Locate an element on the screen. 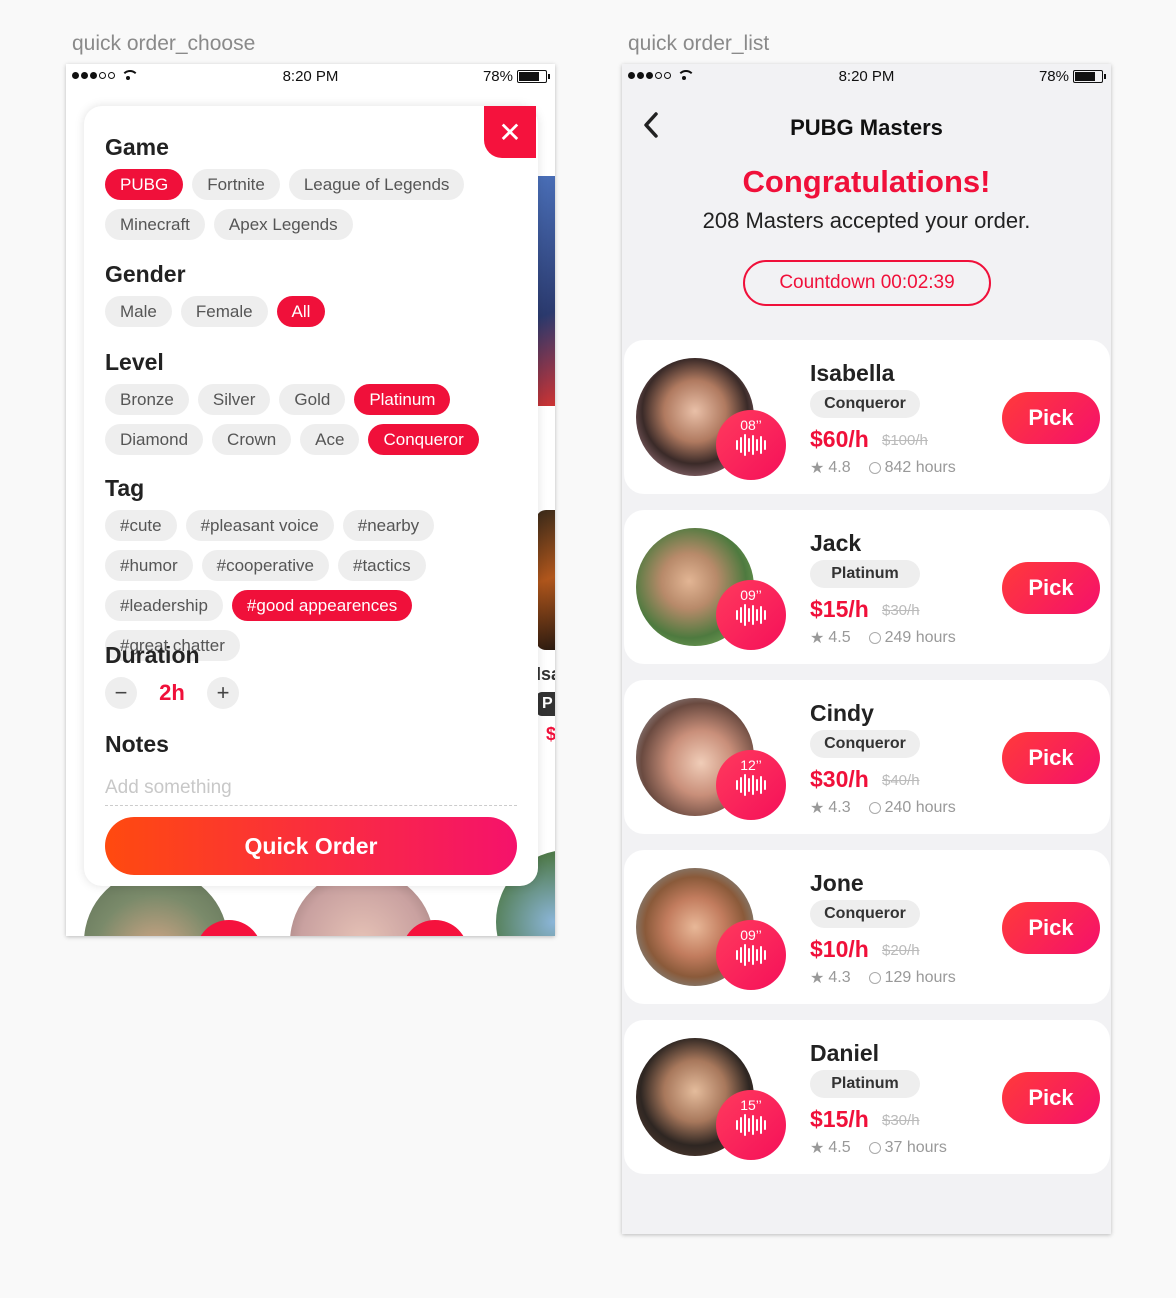  voice-sample-button: 08’’ is located at coordinates (751, 445).